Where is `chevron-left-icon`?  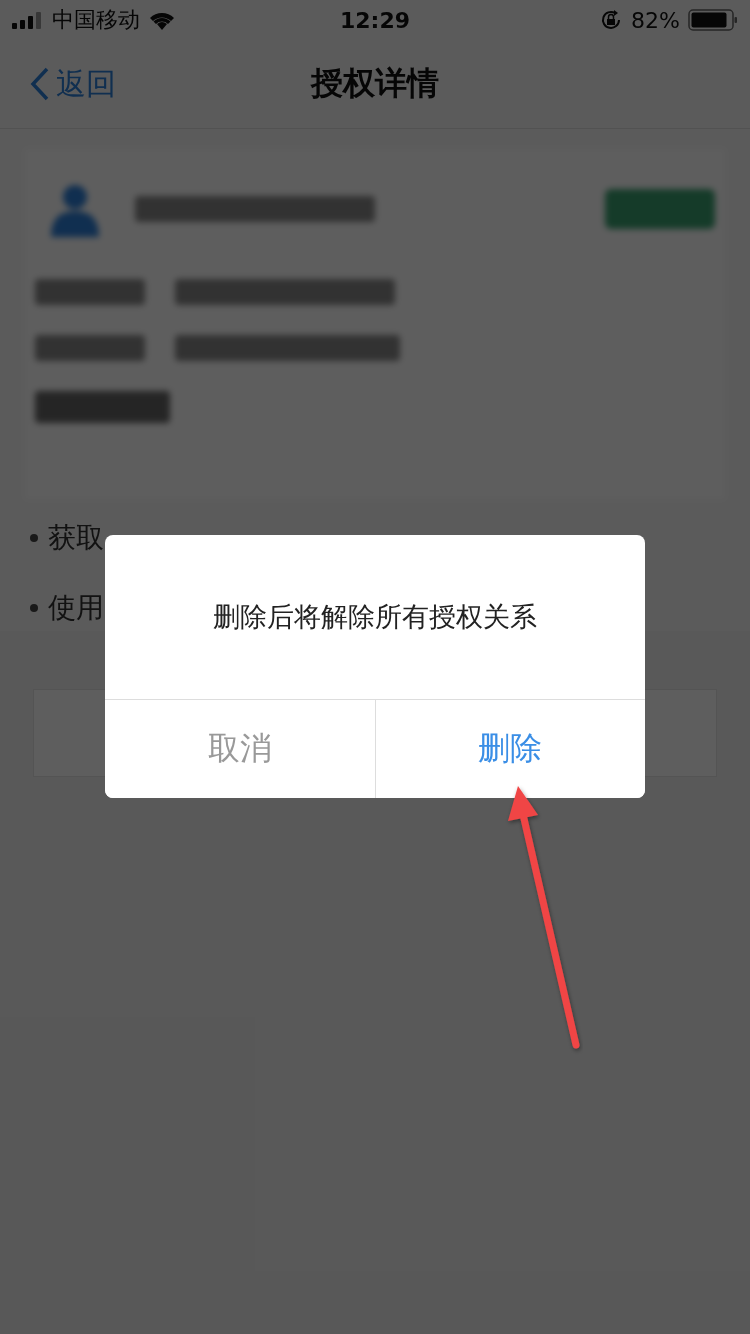
chevron-left-icon is located at coordinates (40, 84).